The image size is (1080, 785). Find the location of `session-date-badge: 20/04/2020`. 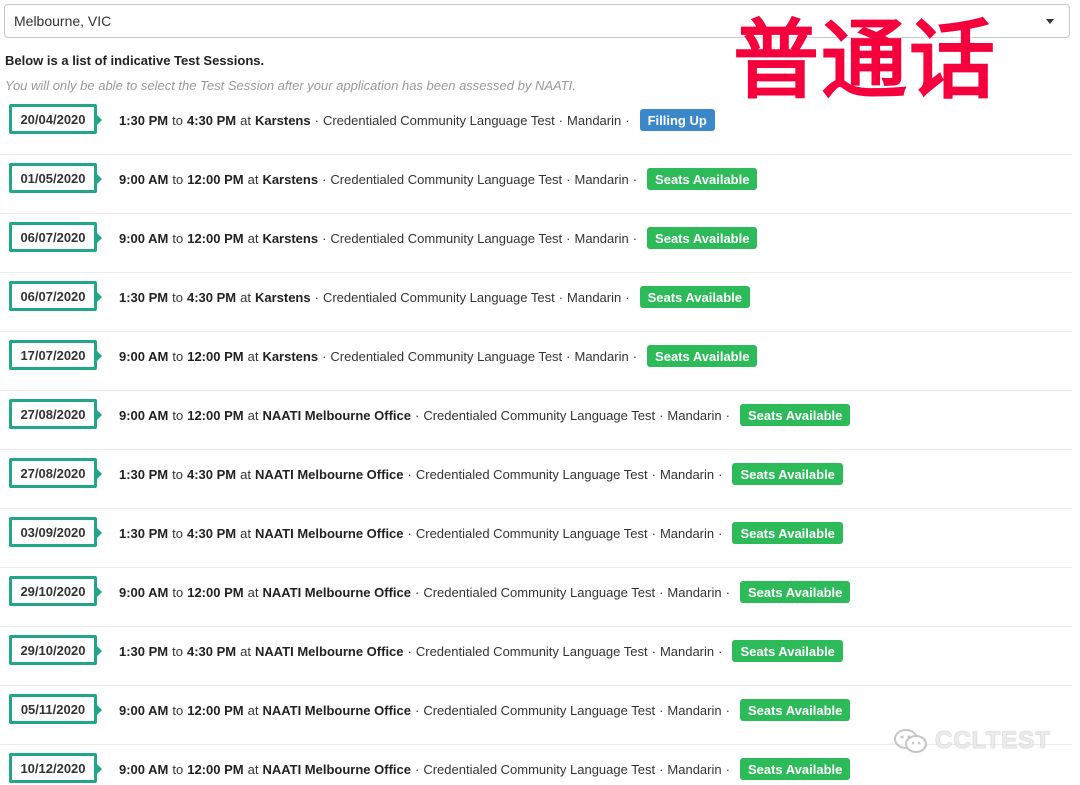

session-date-badge: 20/04/2020 is located at coordinates (55, 119).